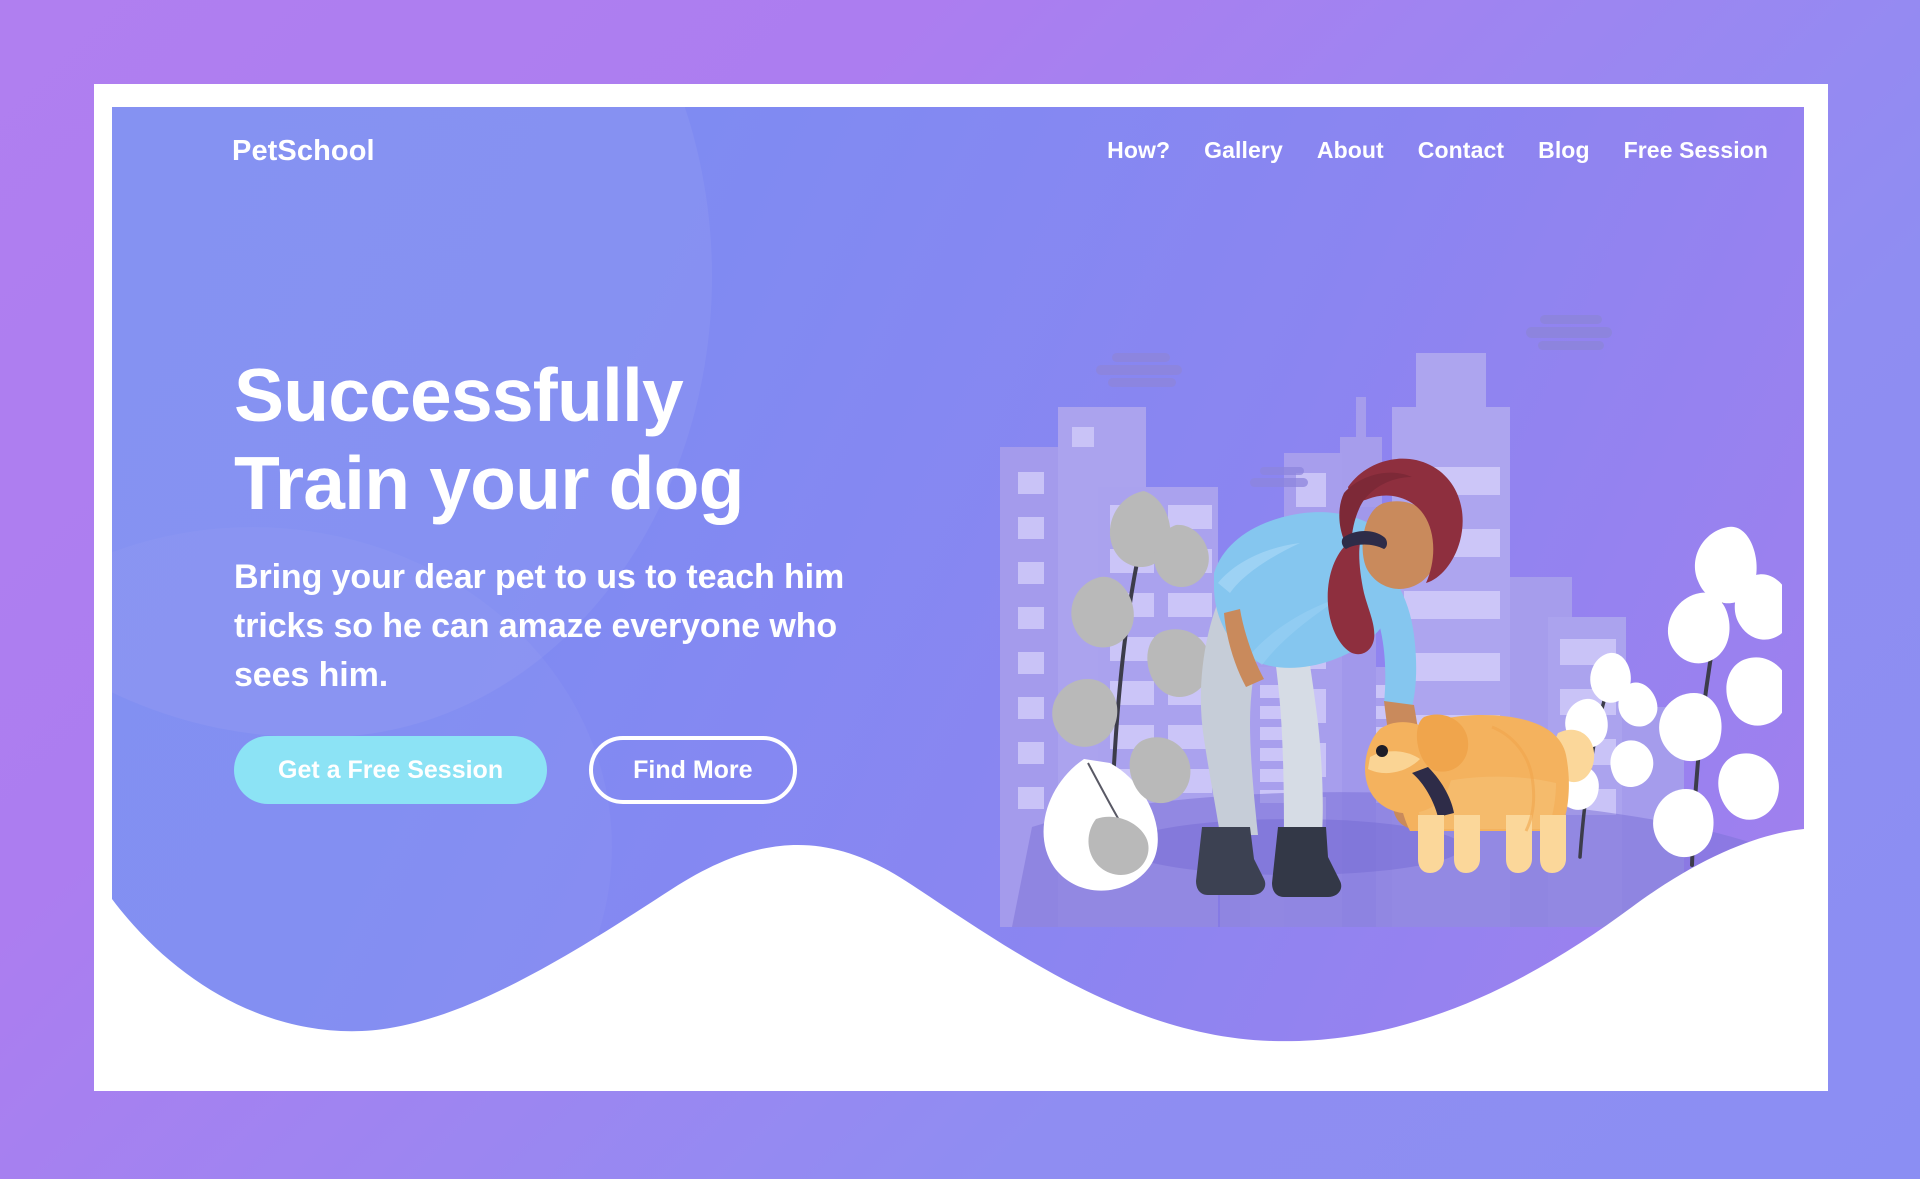 The image size is (1920, 1179). Describe the element at coordinates (1564, 150) in the screenshot. I see `nav-item-blog: Blog` at that location.